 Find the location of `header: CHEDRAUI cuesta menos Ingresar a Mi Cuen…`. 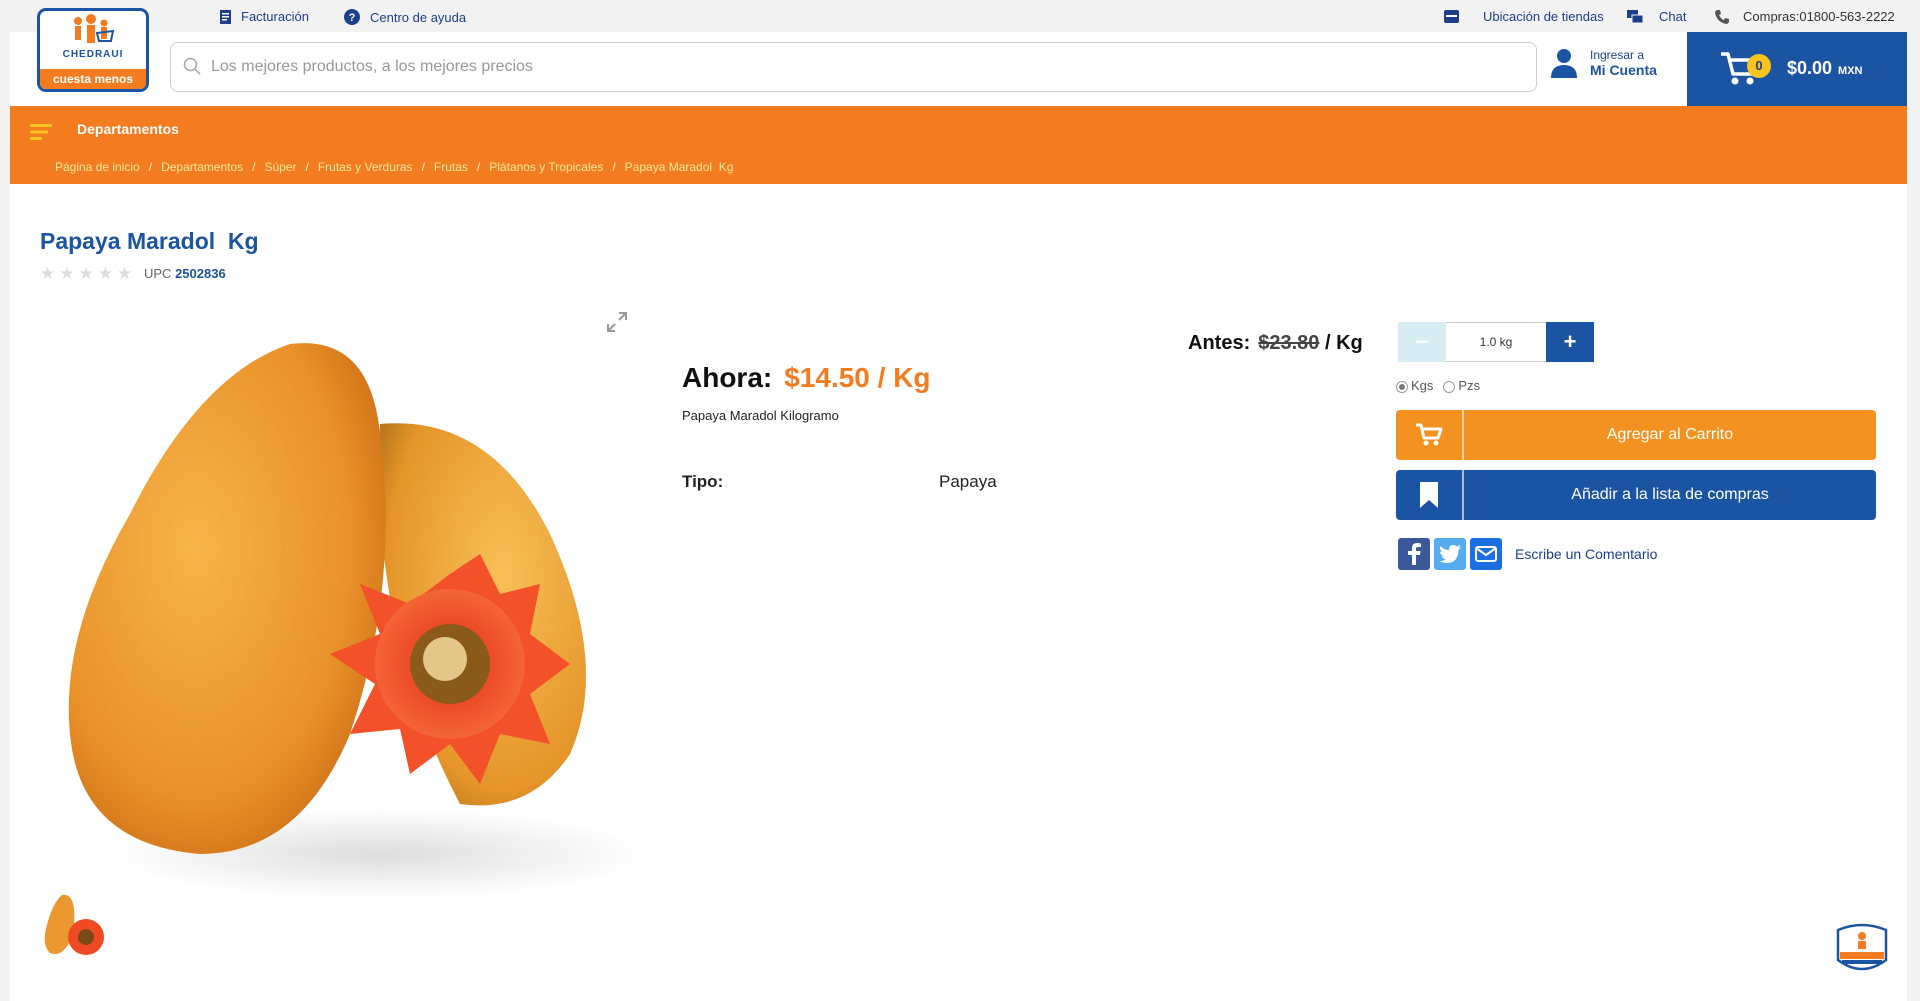

header: CHEDRAUI cuesta menos Ingresar a Mi Cuen… is located at coordinates (958, 57).